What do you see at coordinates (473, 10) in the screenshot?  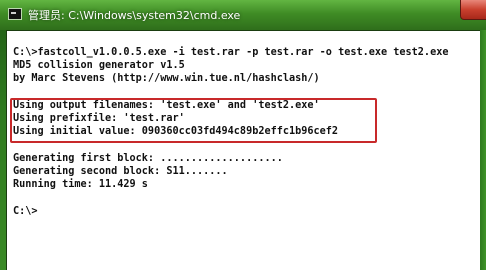 I see `close-button` at bounding box center [473, 10].